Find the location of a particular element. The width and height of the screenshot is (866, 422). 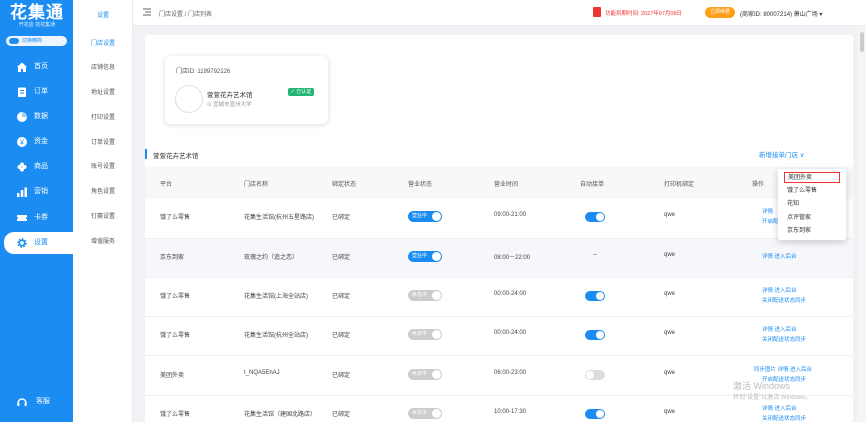

breadcrumb: 门店设置 / 门店列表 is located at coordinates (186, 15).